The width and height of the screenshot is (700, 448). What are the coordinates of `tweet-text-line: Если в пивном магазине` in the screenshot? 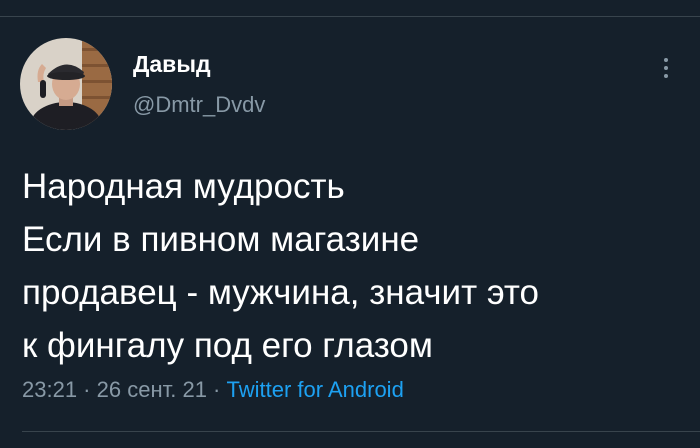 It's located at (221, 239).